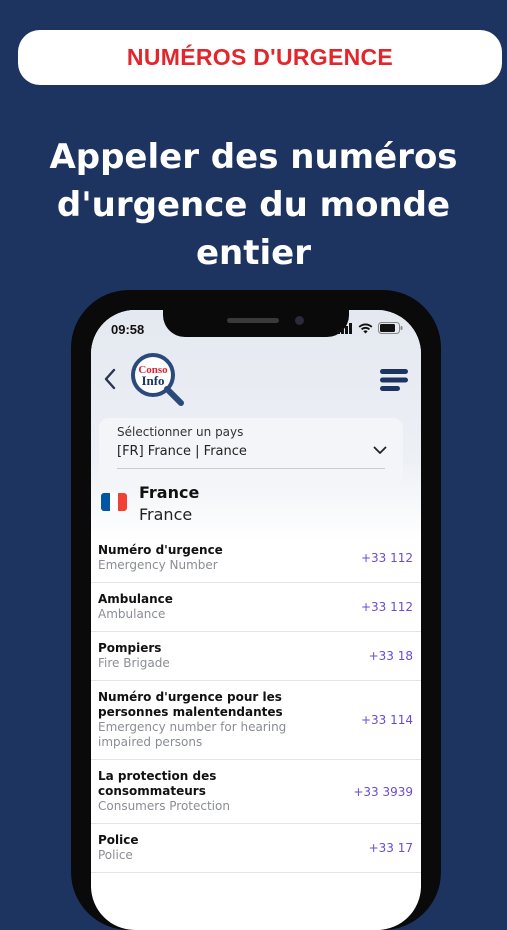 Image resolution: width=507 pixels, height=930 pixels. Describe the element at coordinates (158, 565) in the screenshot. I see `row-subtitle: Emergency Number` at that location.